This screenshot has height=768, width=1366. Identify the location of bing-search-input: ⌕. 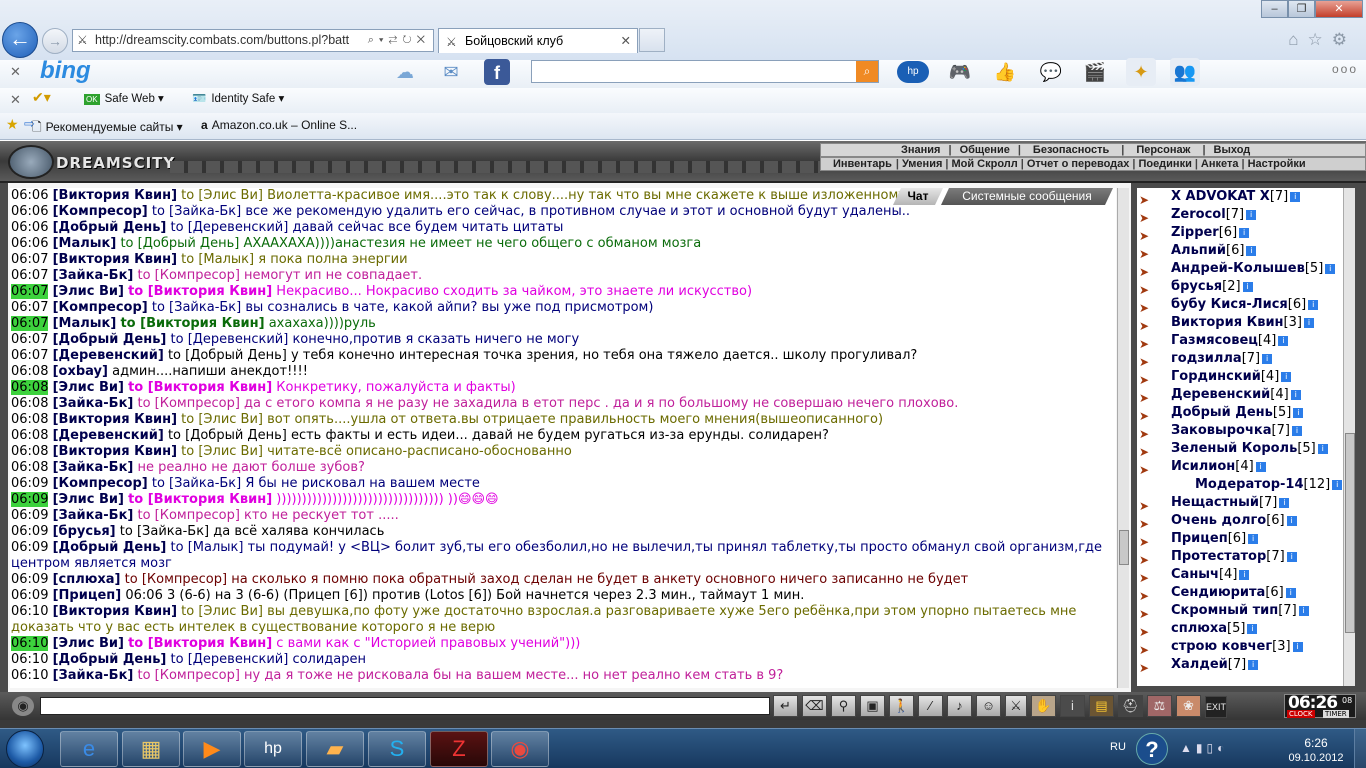
(705, 71).